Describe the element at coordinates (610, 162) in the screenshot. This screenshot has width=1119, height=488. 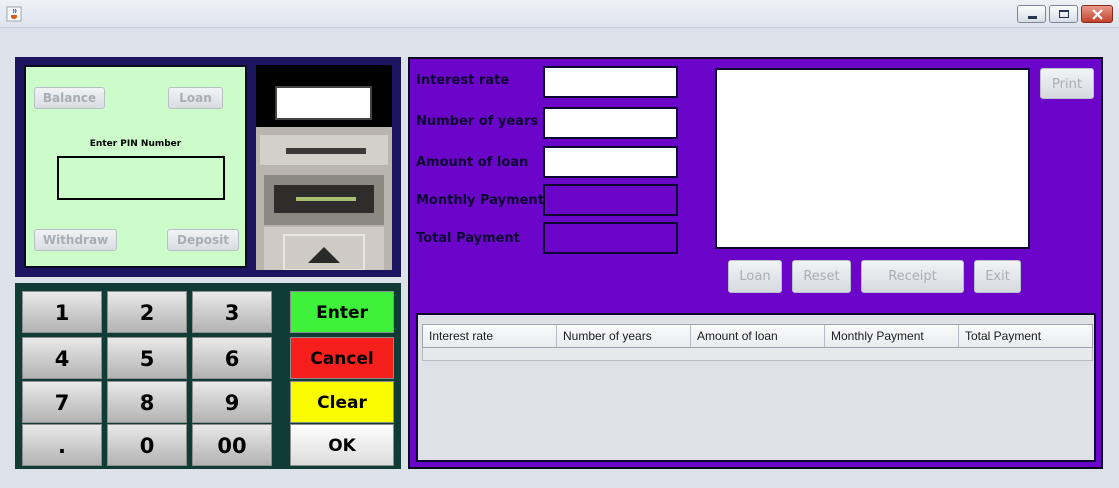
I see `amount-field` at that location.